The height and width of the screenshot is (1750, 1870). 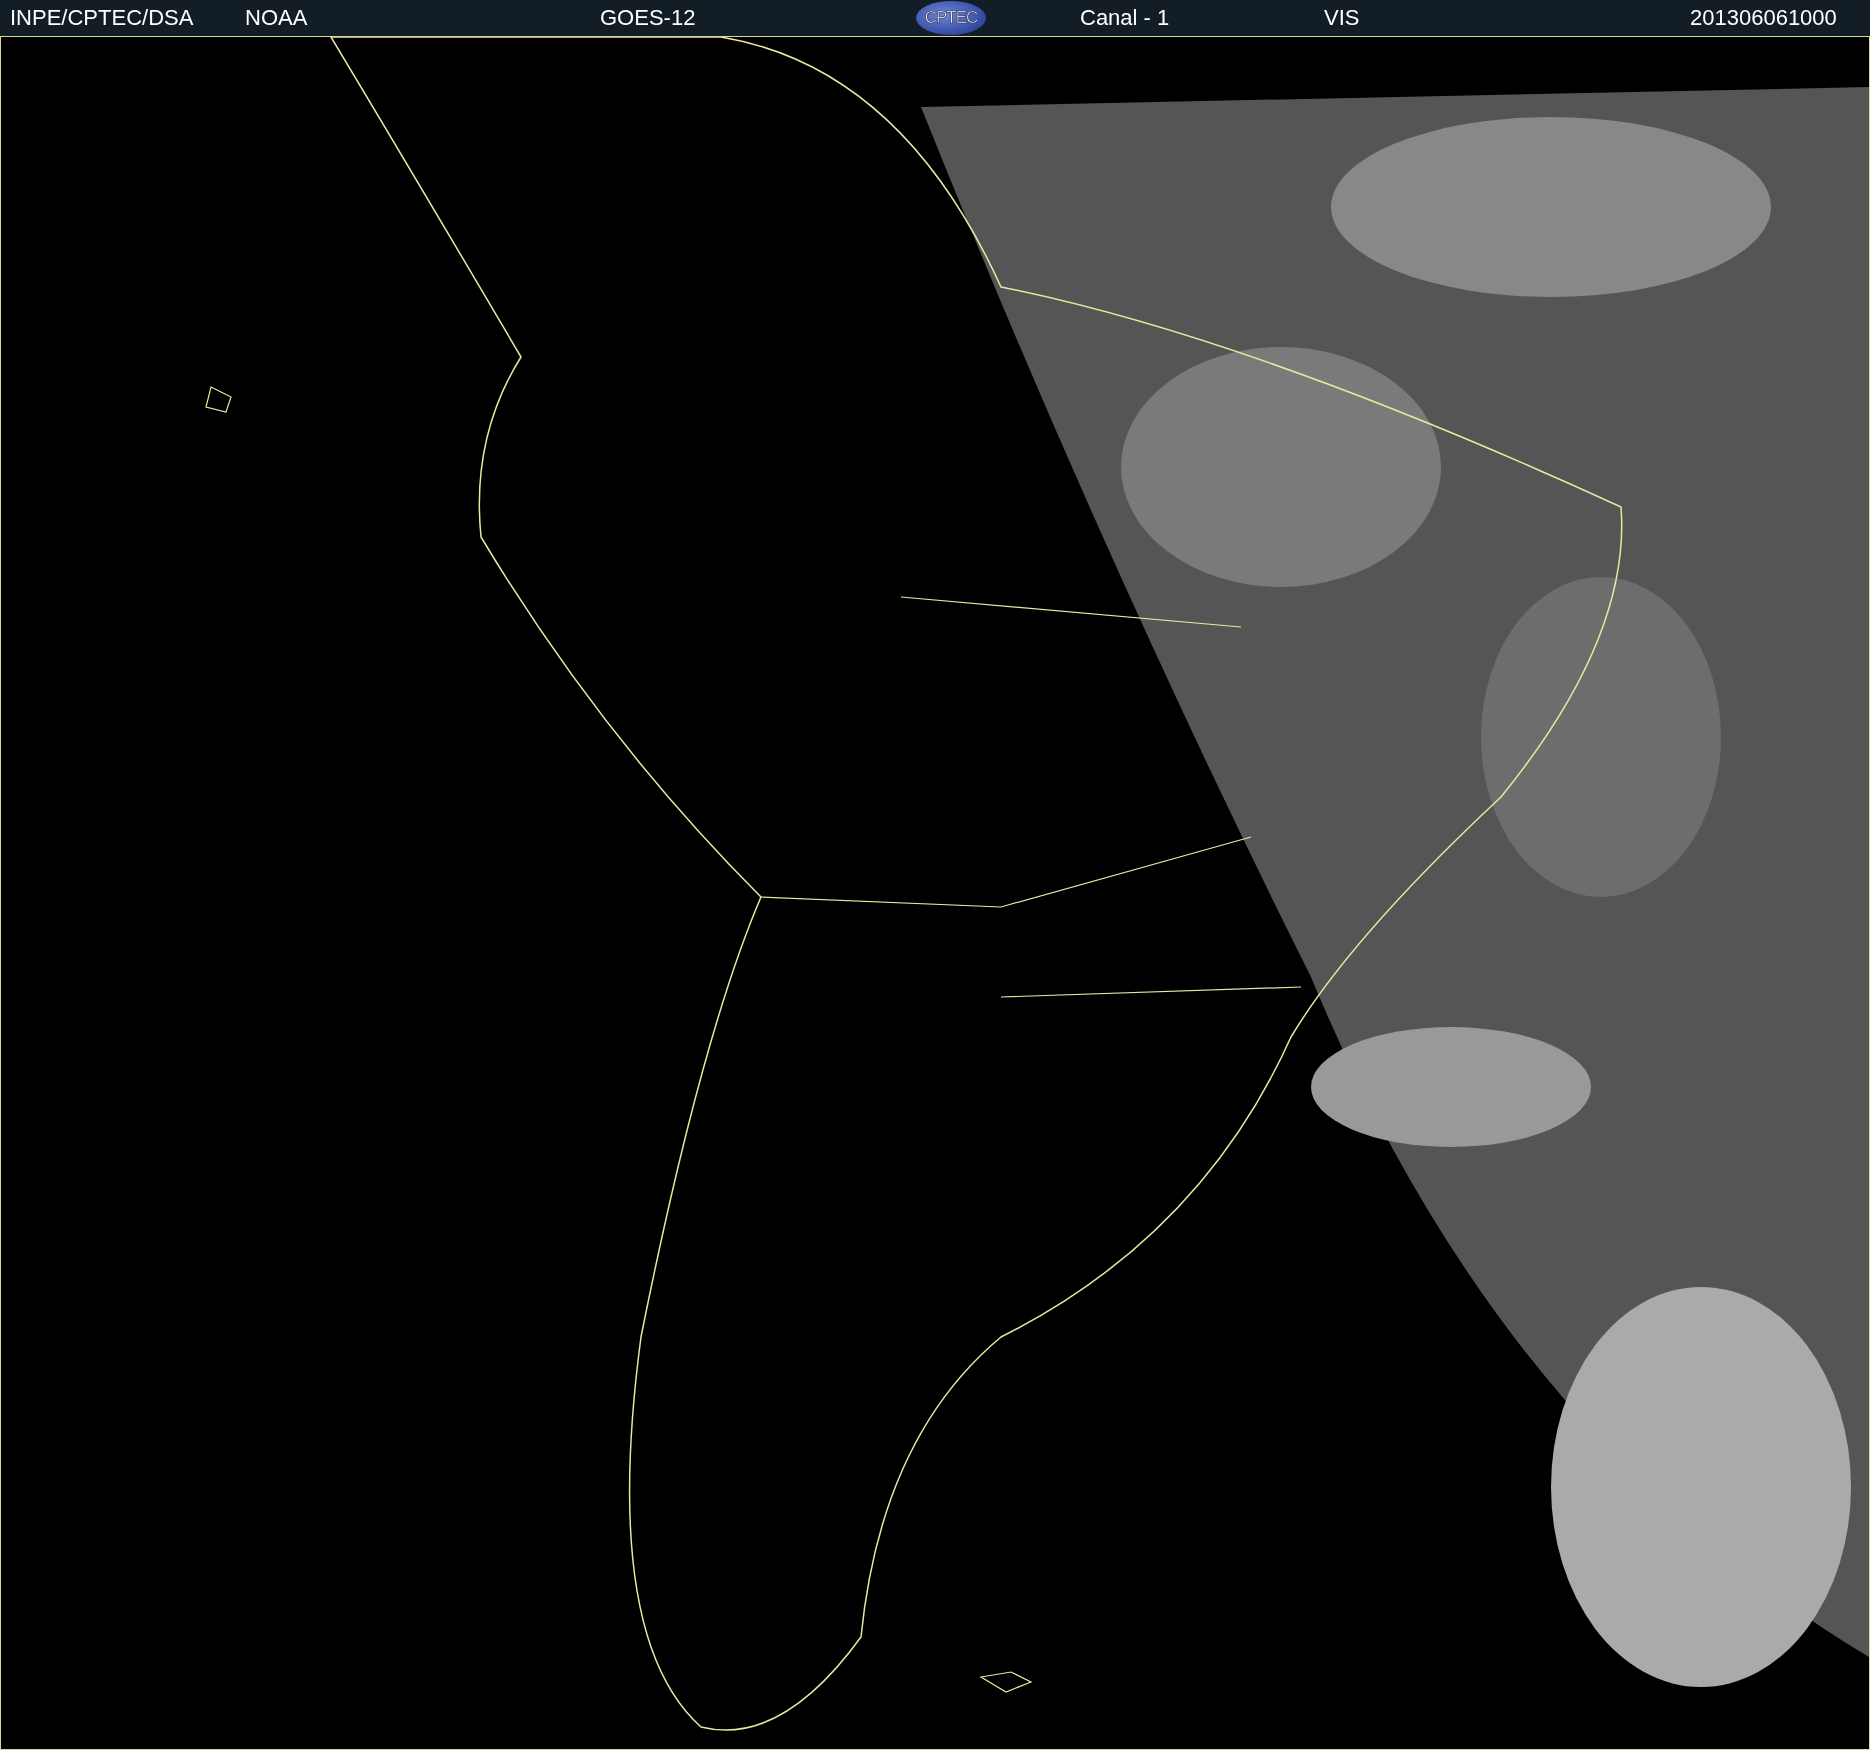 I want to click on header-label: Canal - 1, so click(x=1125, y=18).